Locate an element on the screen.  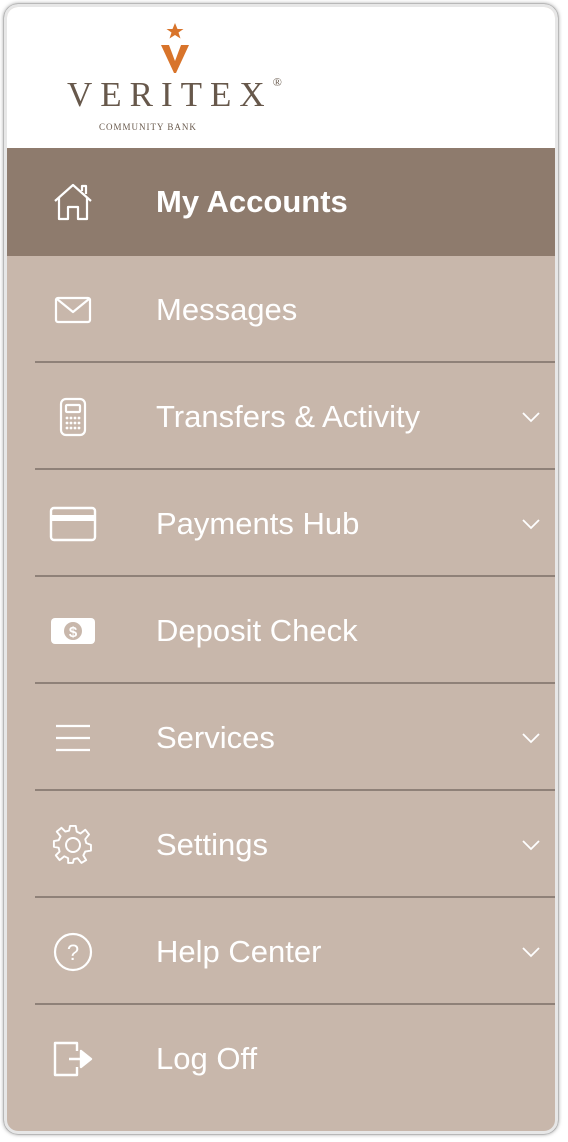
menu-item-my-accounts: My Accounts is located at coordinates (281, 202).